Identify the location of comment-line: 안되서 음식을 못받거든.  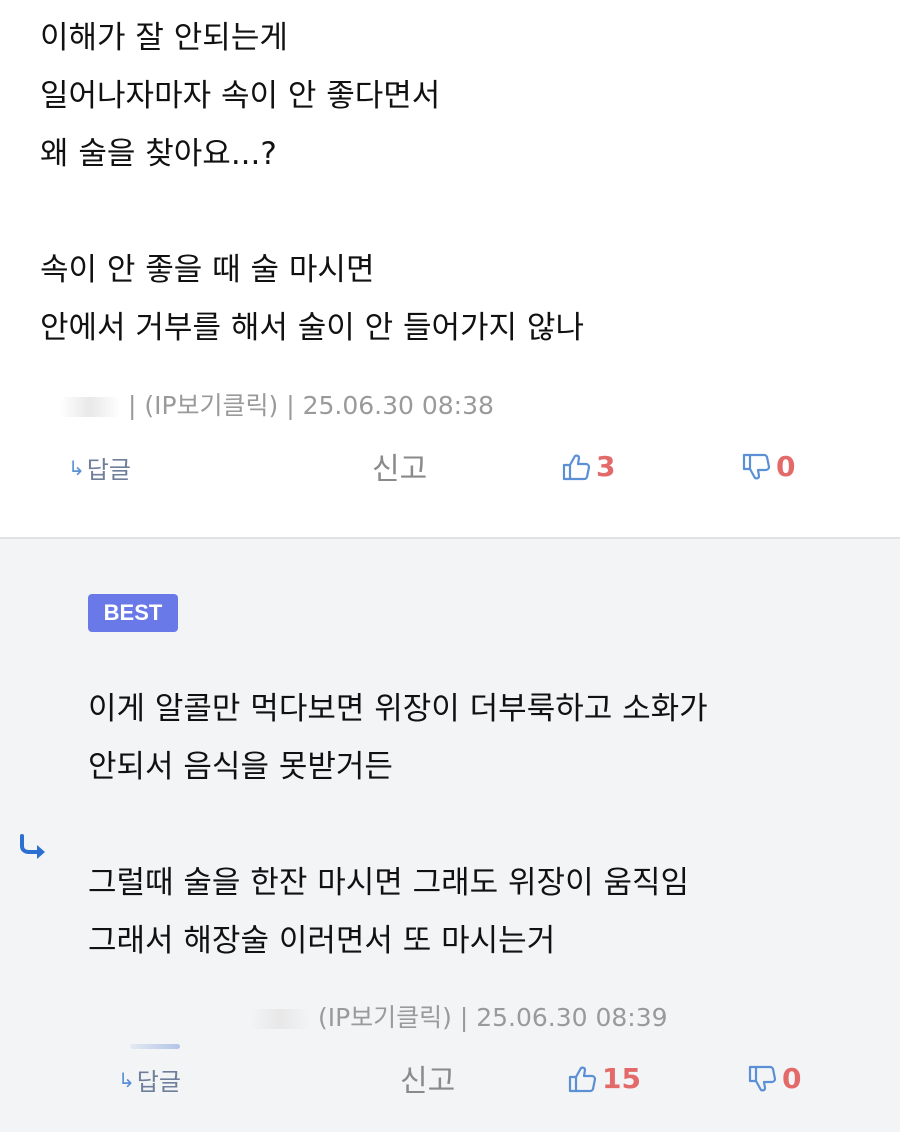
(240, 767).